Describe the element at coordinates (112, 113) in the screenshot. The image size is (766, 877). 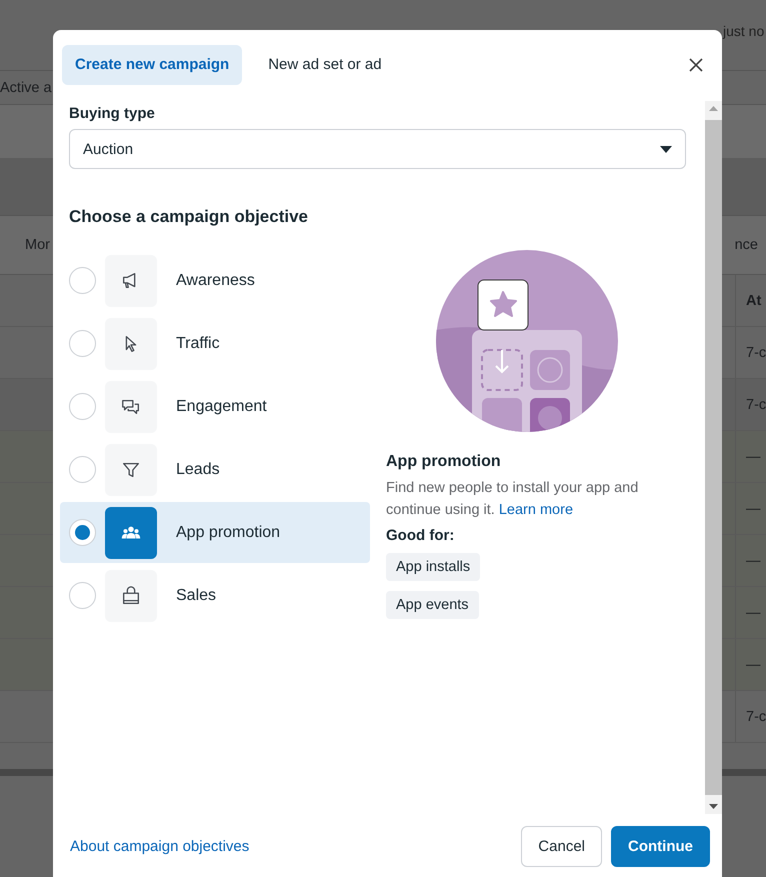
I see `field-label: Buying type` at that location.